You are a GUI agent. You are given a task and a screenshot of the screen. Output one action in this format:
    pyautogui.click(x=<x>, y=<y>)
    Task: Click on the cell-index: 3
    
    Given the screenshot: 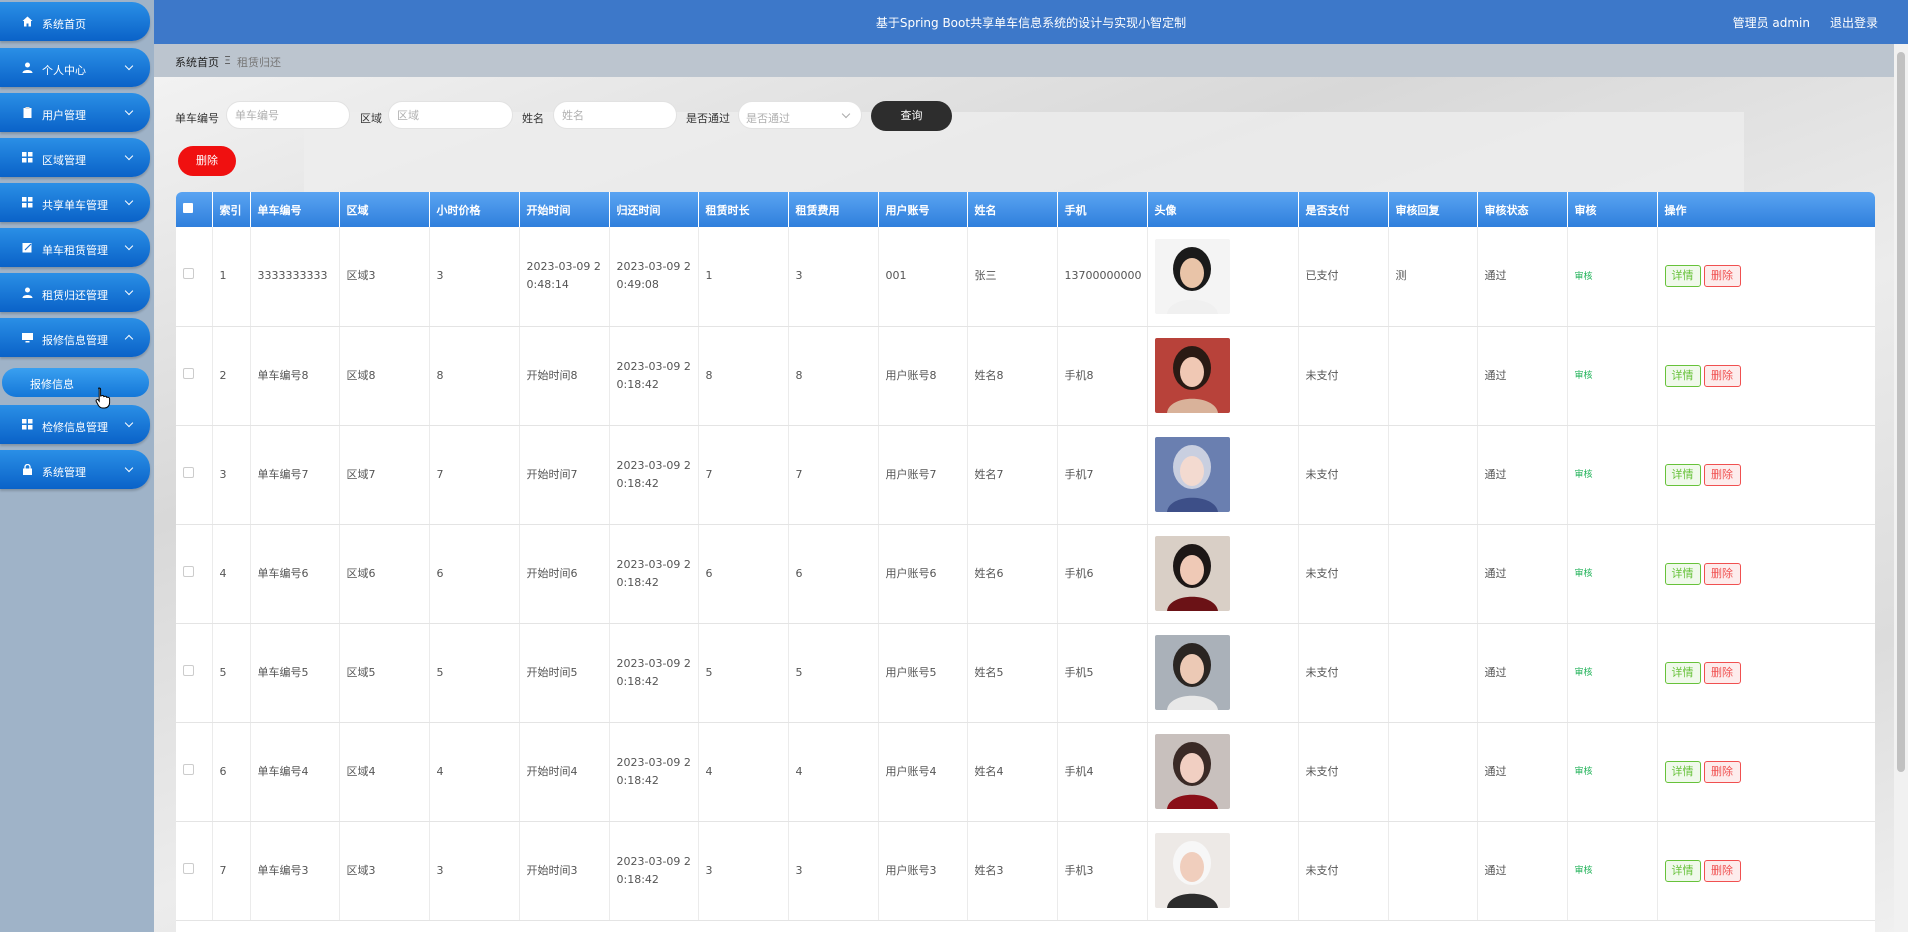 What is the action you would take?
    pyautogui.click(x=231, y=475)
    